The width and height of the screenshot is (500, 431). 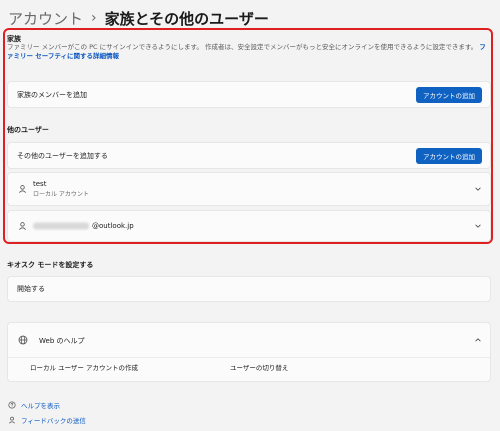 I want to click on help-link-switch-user: ユーザーの切り替え, so click(x=259, y=367).